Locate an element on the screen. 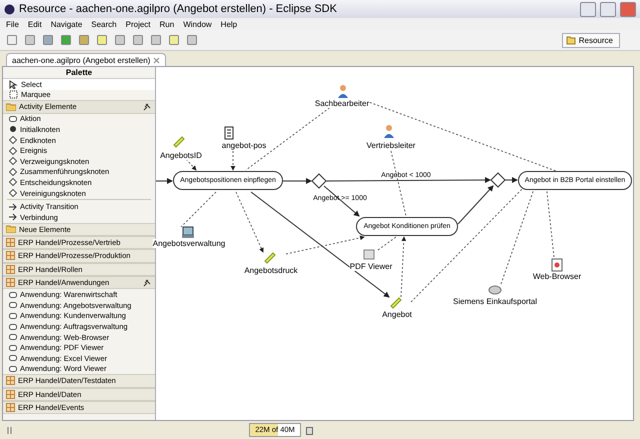  menu-item: Help is located at coordinates (229, 24).